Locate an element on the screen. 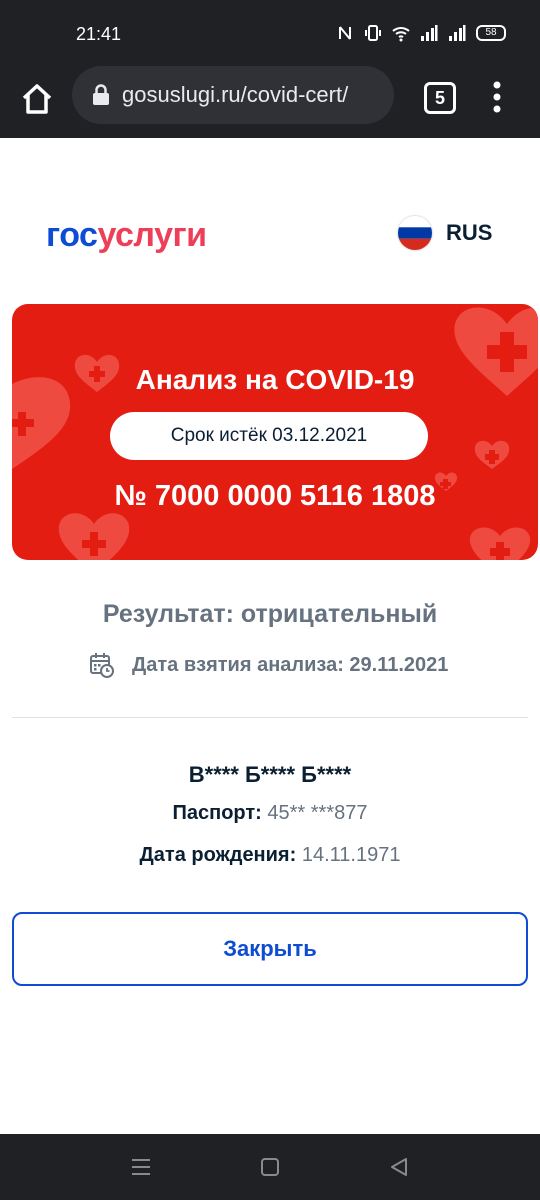 This screenshot has height=1200, width=540. russia-flag-icon is located at coordinates (415, 233).